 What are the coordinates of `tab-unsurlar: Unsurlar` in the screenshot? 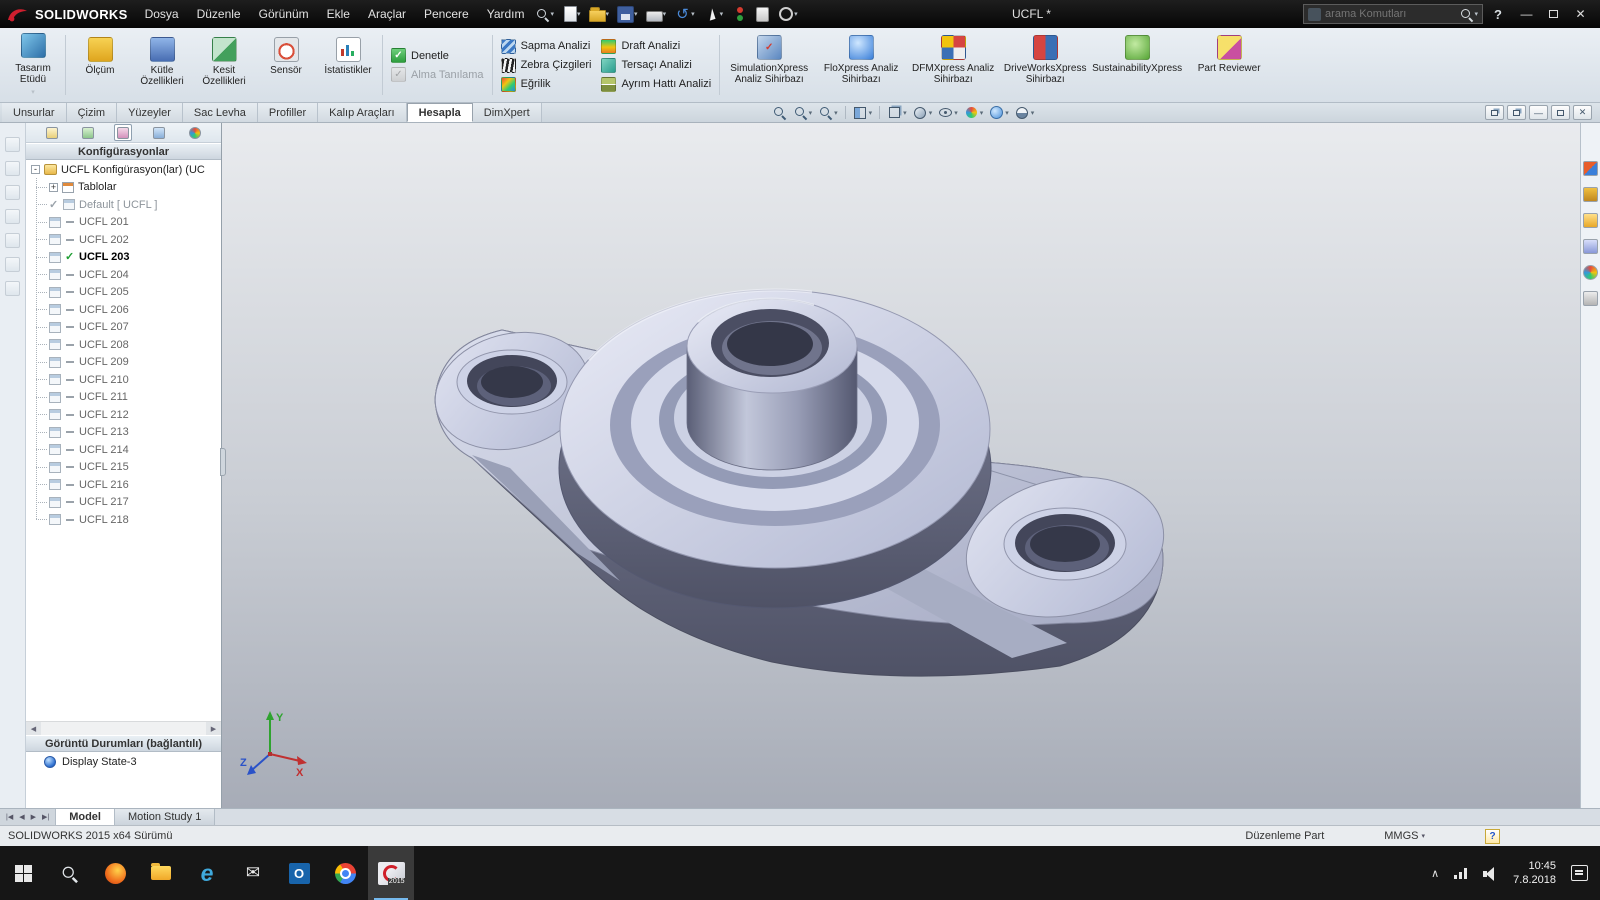 It's located at (34, 112).